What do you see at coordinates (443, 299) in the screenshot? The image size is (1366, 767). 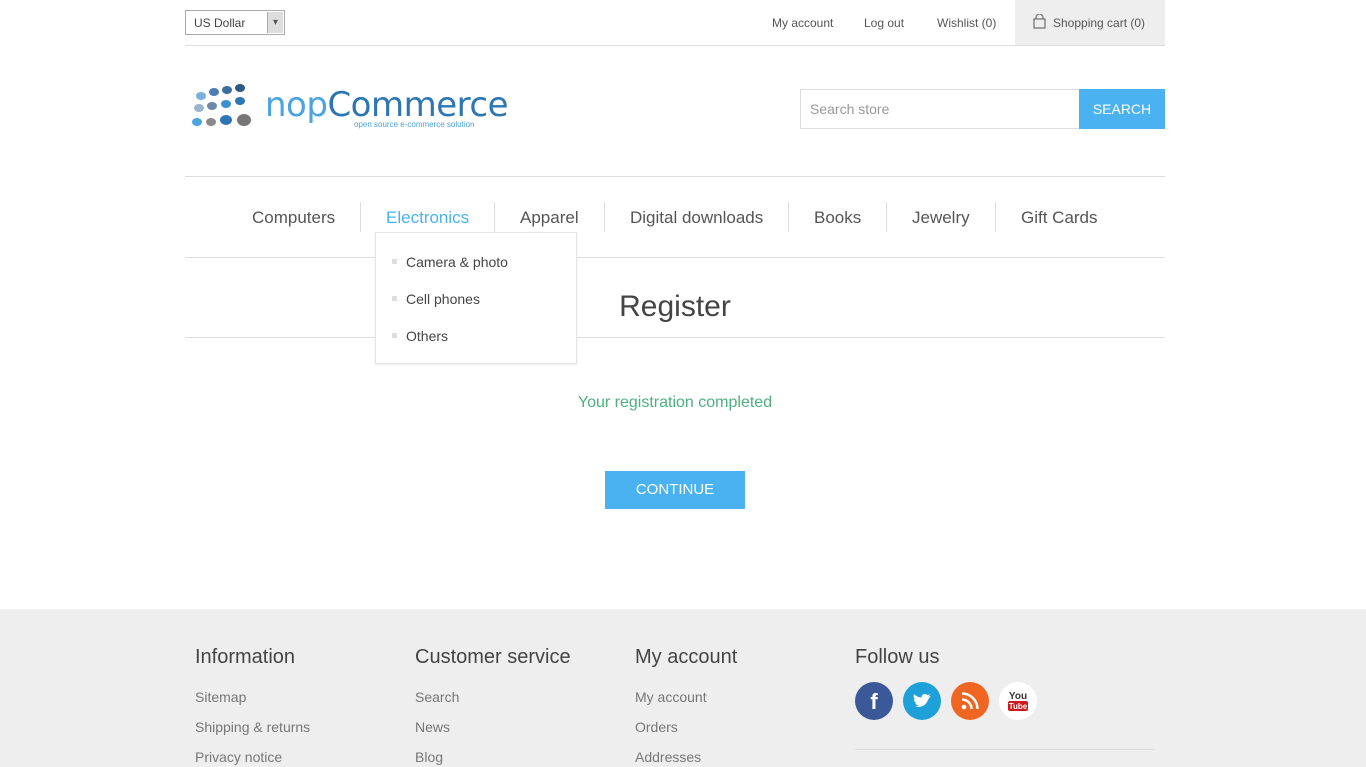 I see `submenu-item-cell-phones: Cell phones` at bounding box center [443, 299].